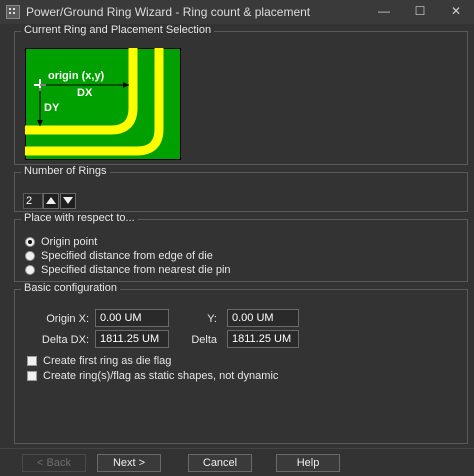 The height and width of the screenshot is (476, 474). What do you see at coordinates (85, 93) in the screenshot?
I see `dx-label: DX` at bounding box center [85, 93].